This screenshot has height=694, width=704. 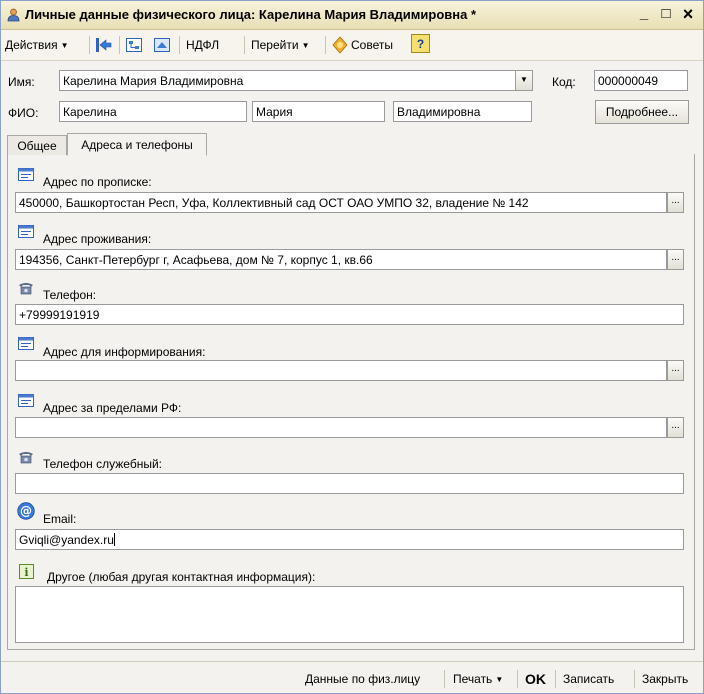 I want to click on minimize-button: _, so click(x=644, y=14).